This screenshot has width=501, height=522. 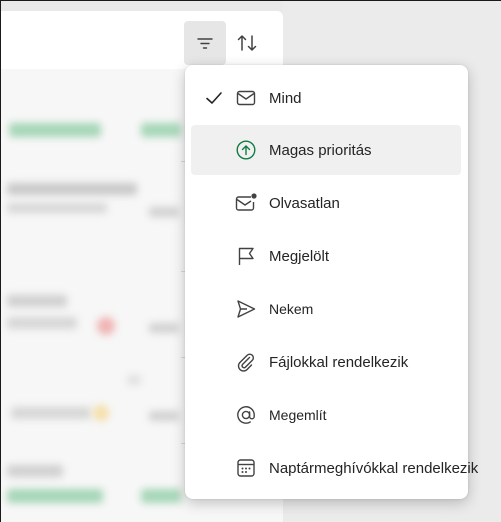 I want to click on filter-item-mentions: Megemlít, so click(x=326, y=415).